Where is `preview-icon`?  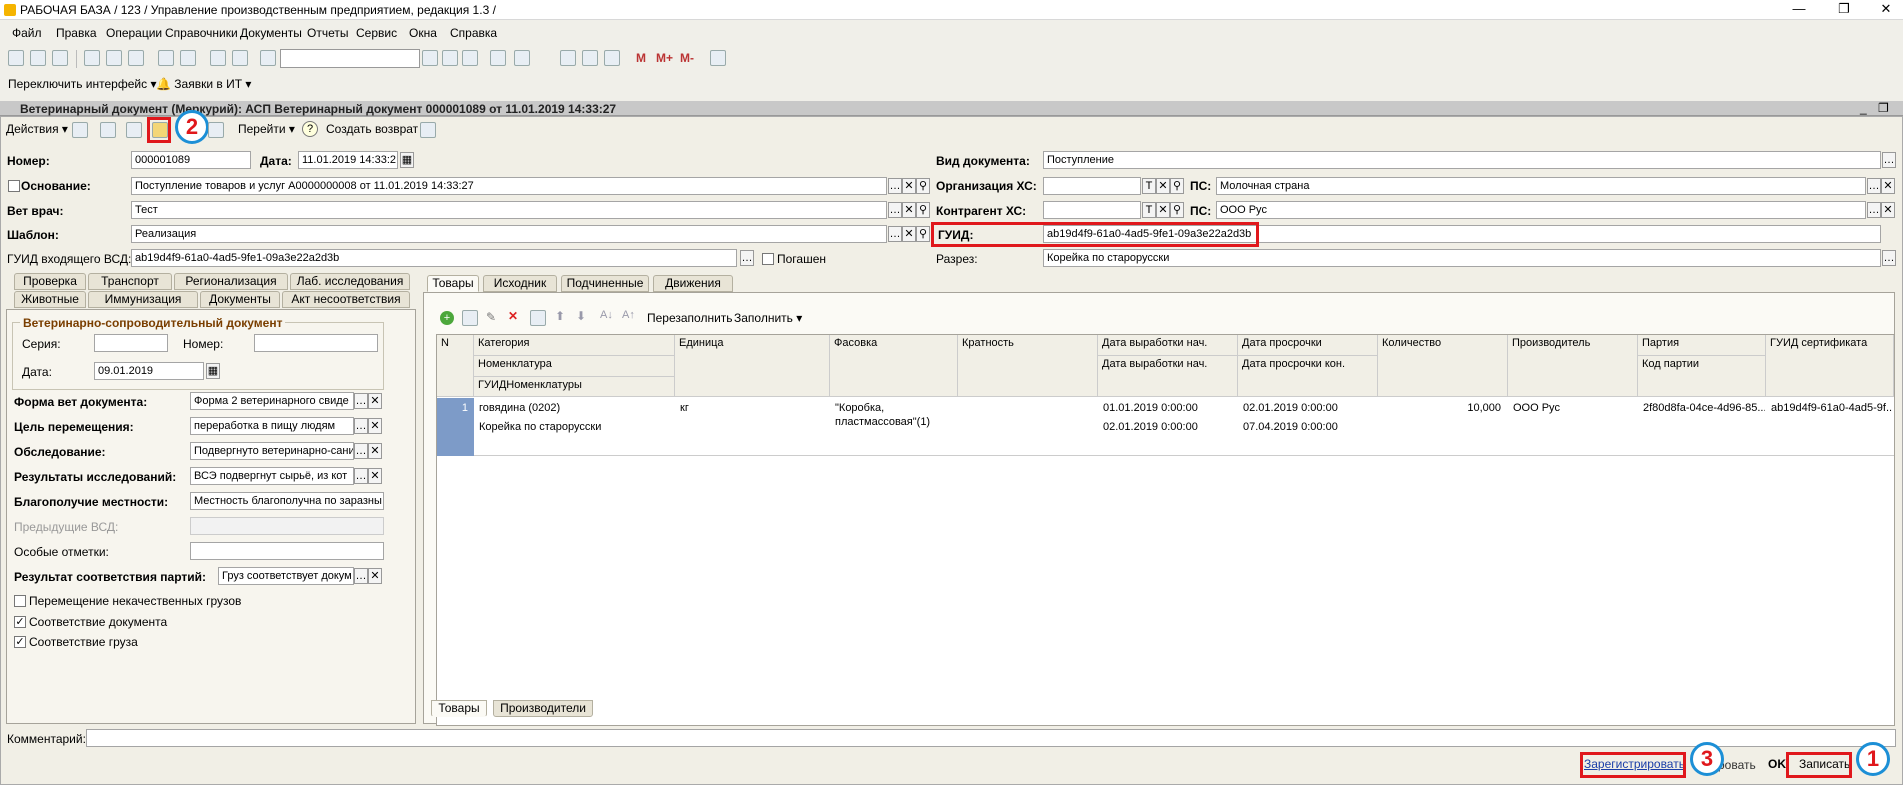
preview-icon is located at coordinates (188, 58).